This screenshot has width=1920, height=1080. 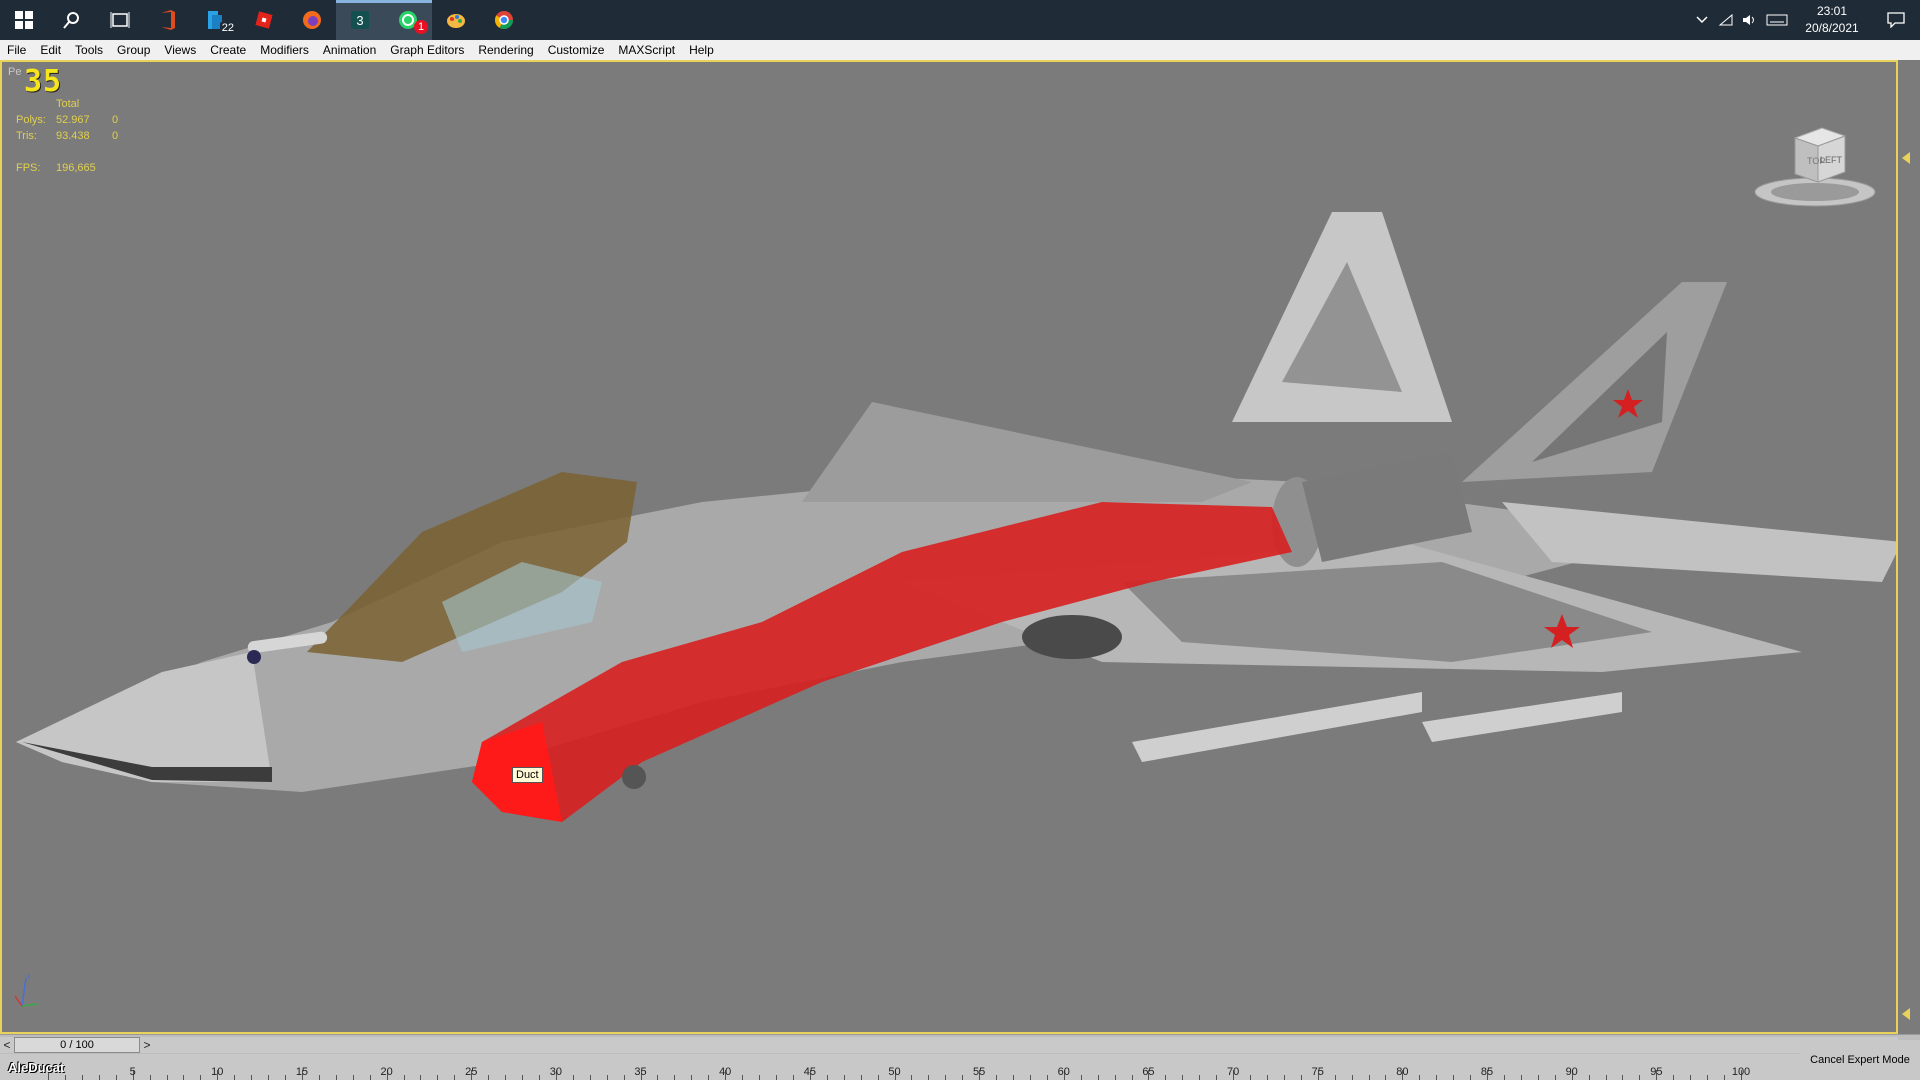 What do you see at coordinates (29, 976) in the screenshot?
I see `svg-text: z` at bounding box center [29, 976].